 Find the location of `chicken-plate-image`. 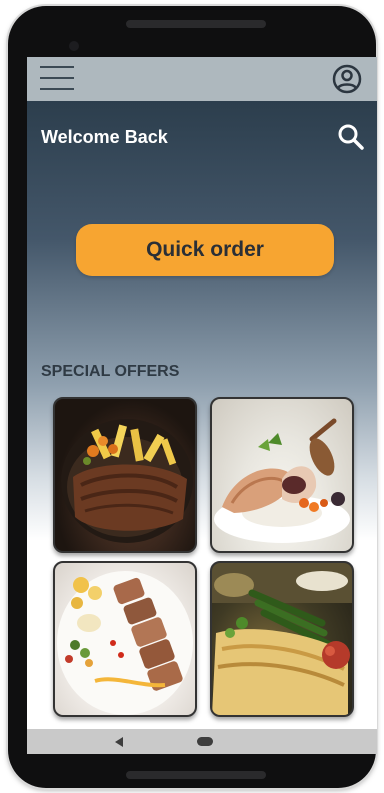

chicken-plate-image is located at coordinates (282, 480).